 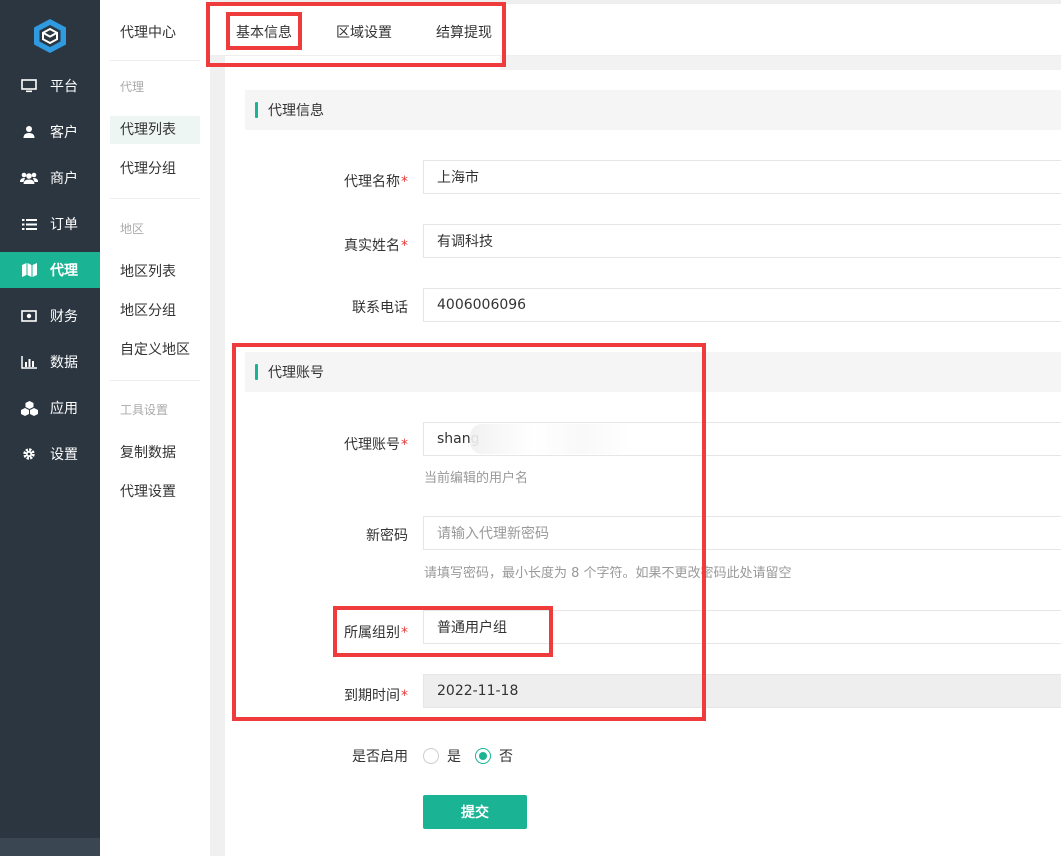 I want to click on section-title: 代理信息, so click(x=296, y=111).